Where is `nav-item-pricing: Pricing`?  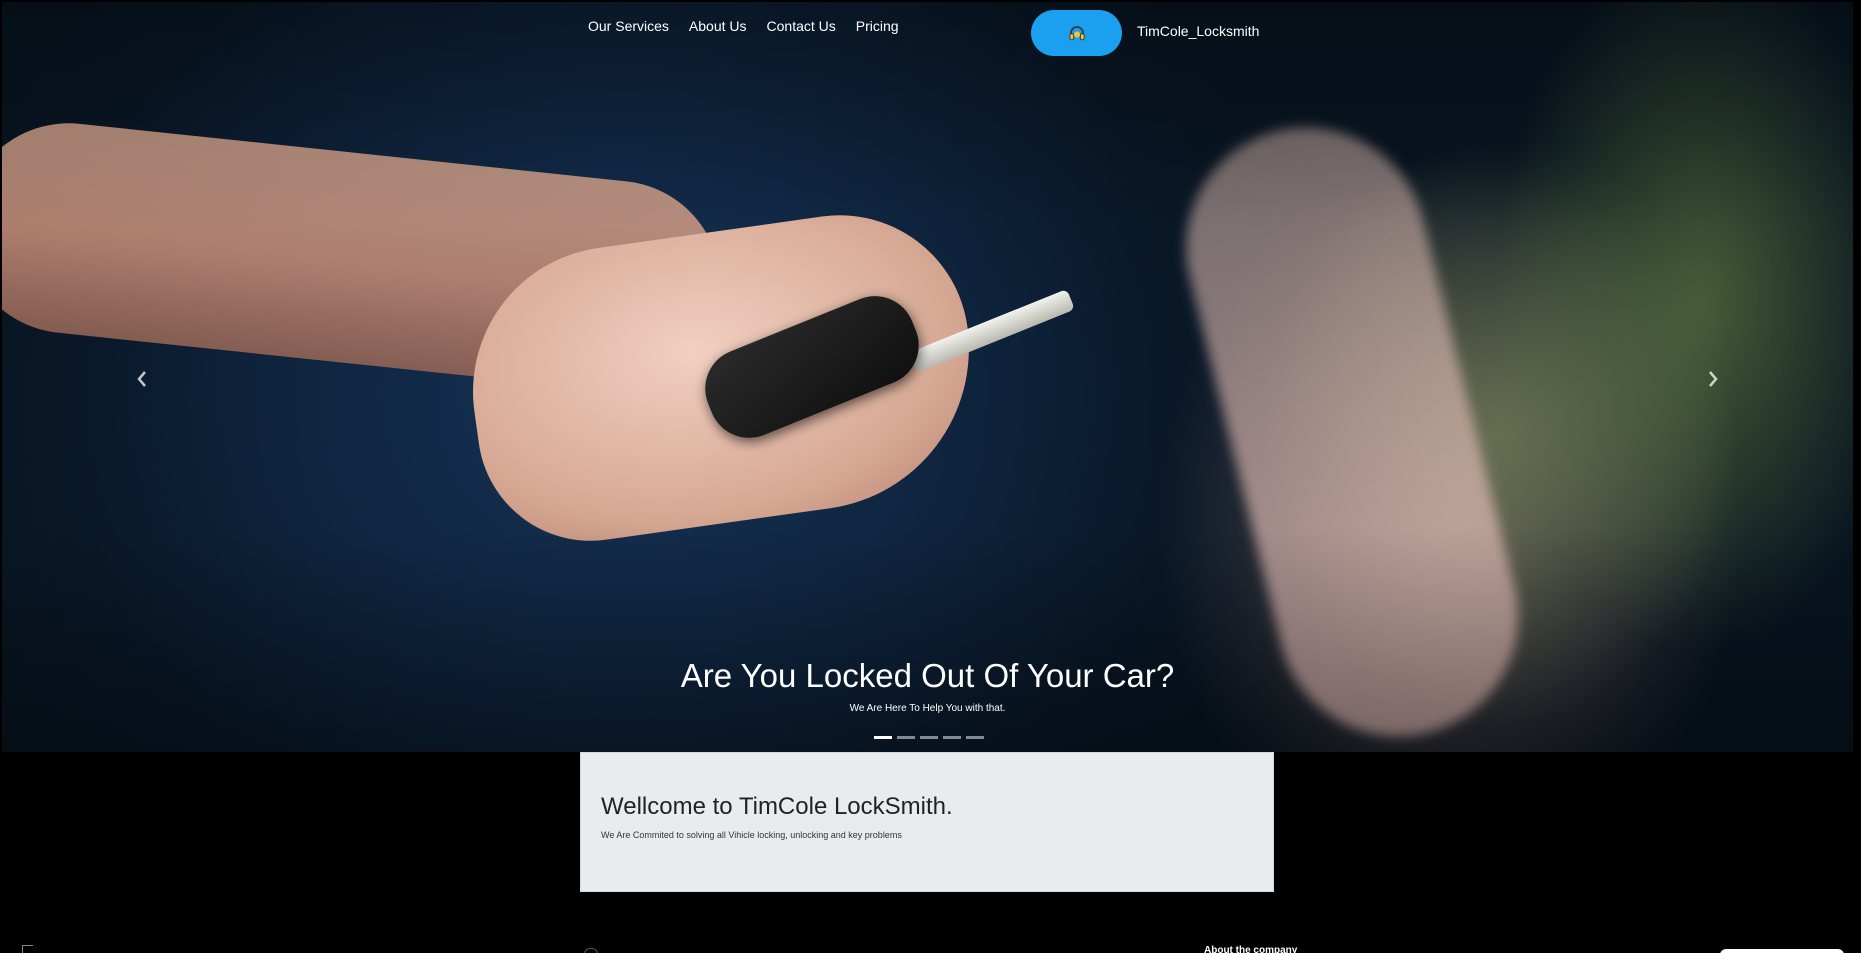
nav-item-pricing: Pricing is located at coordinates (877, 26).